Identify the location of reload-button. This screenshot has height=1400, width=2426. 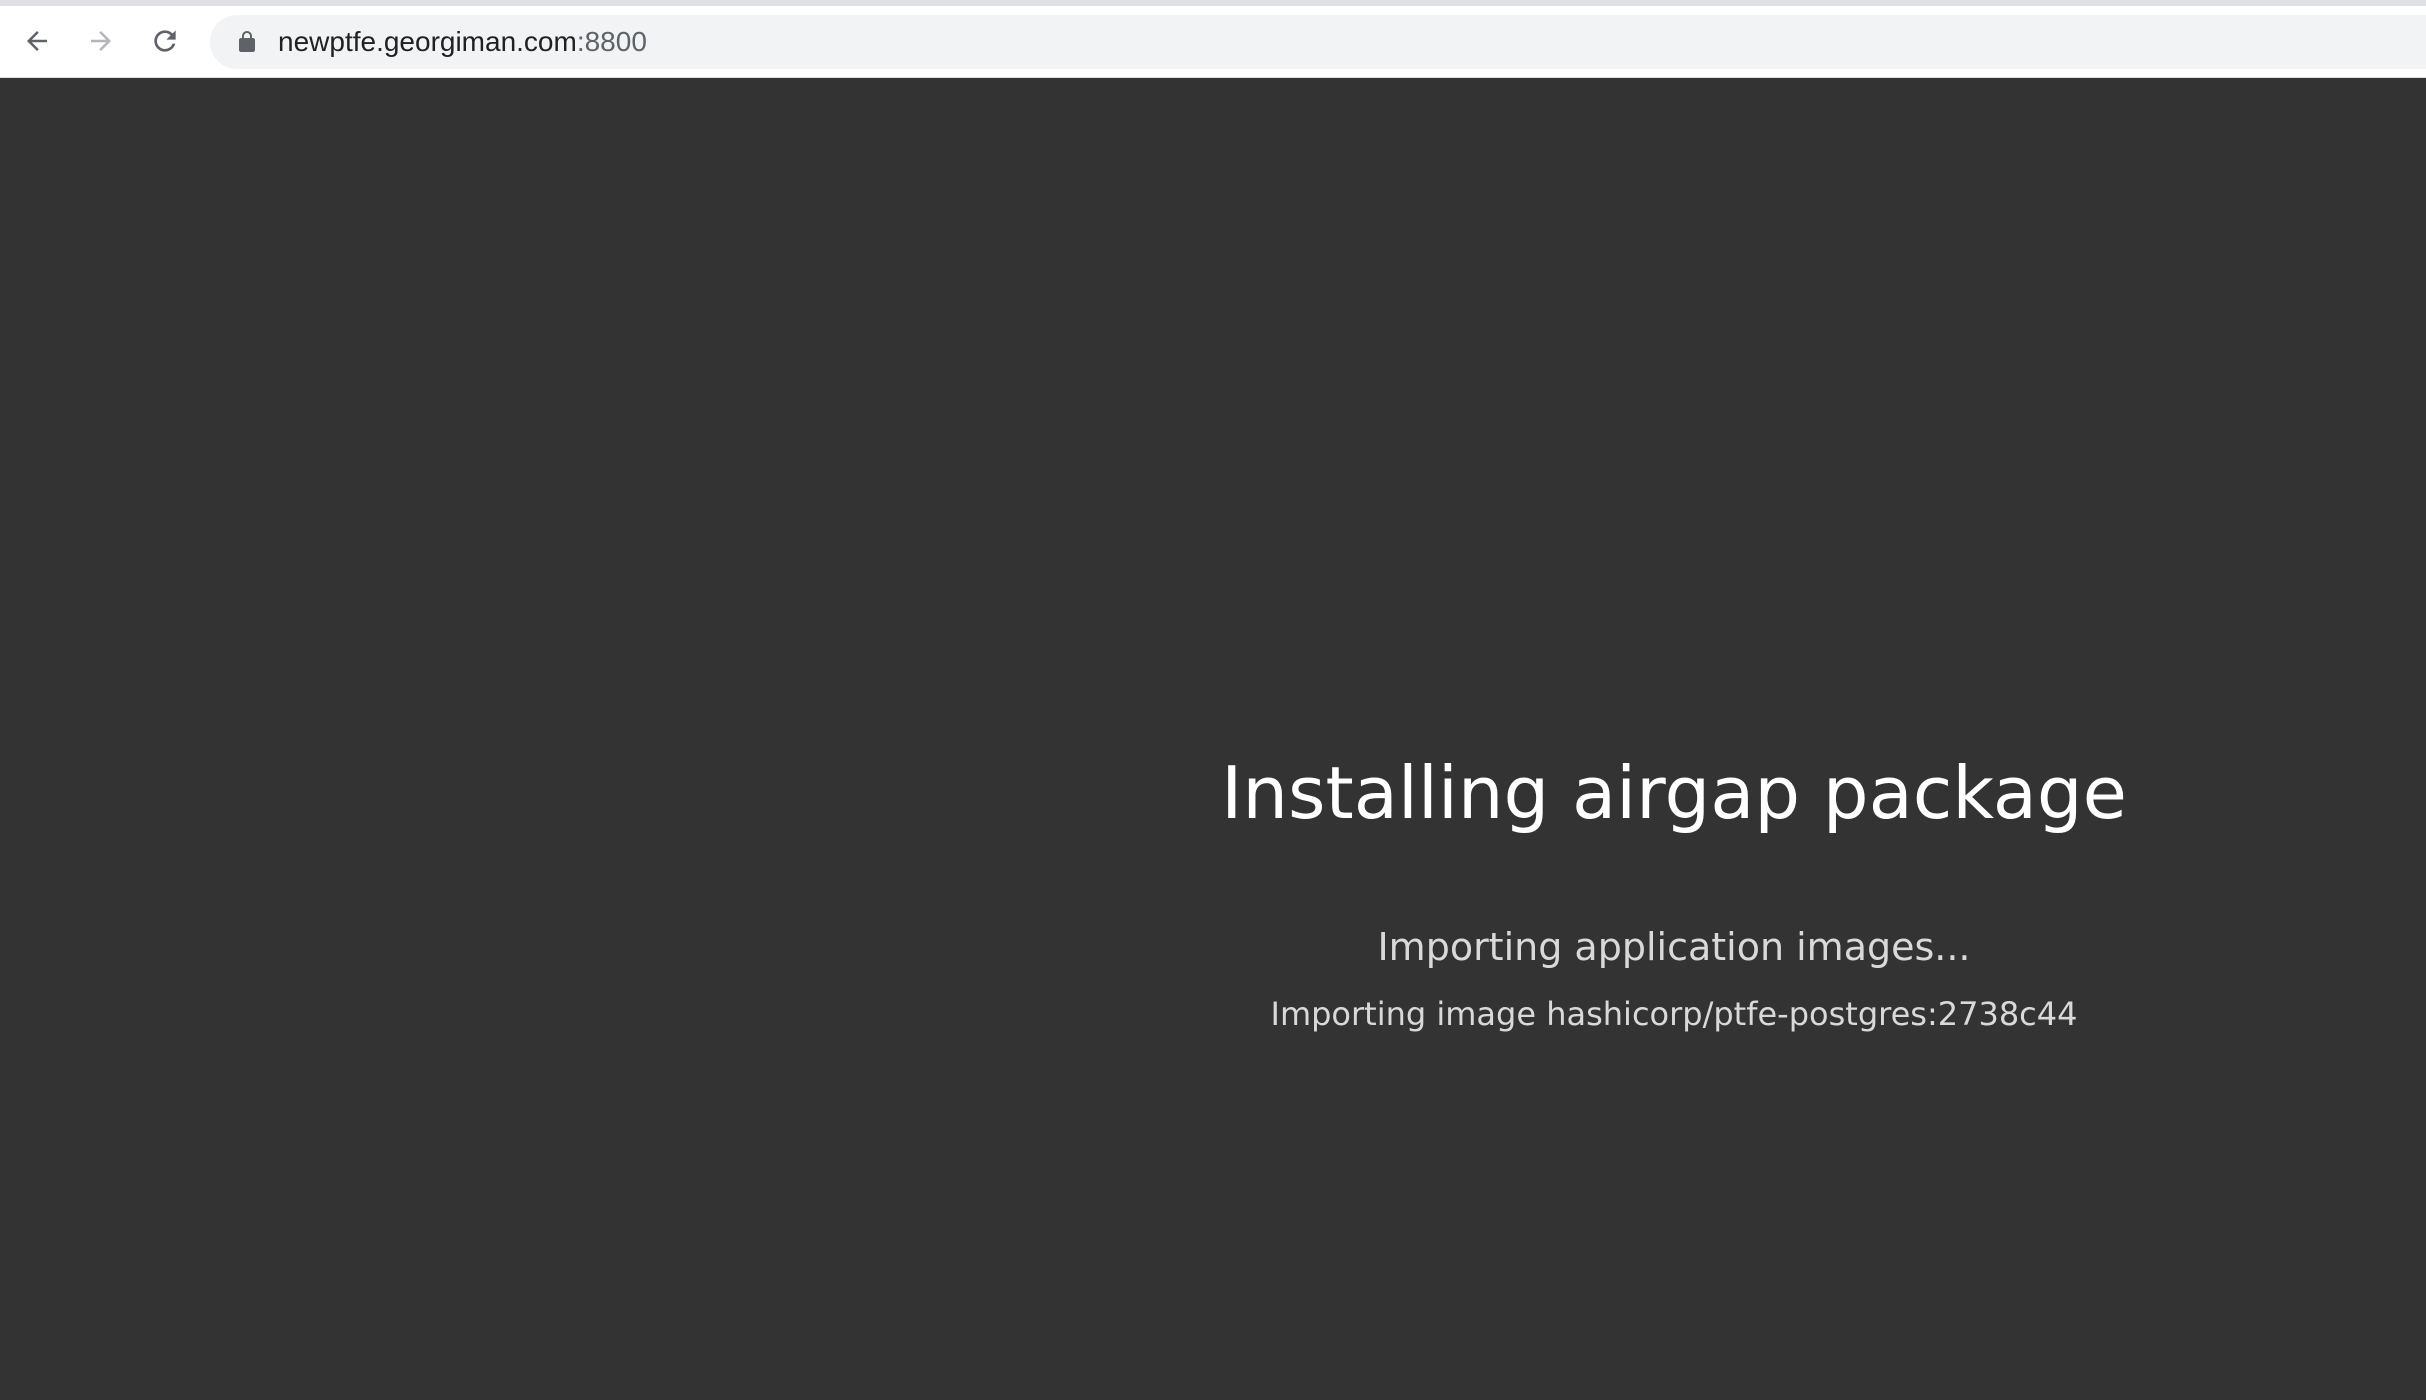
(165, 41).